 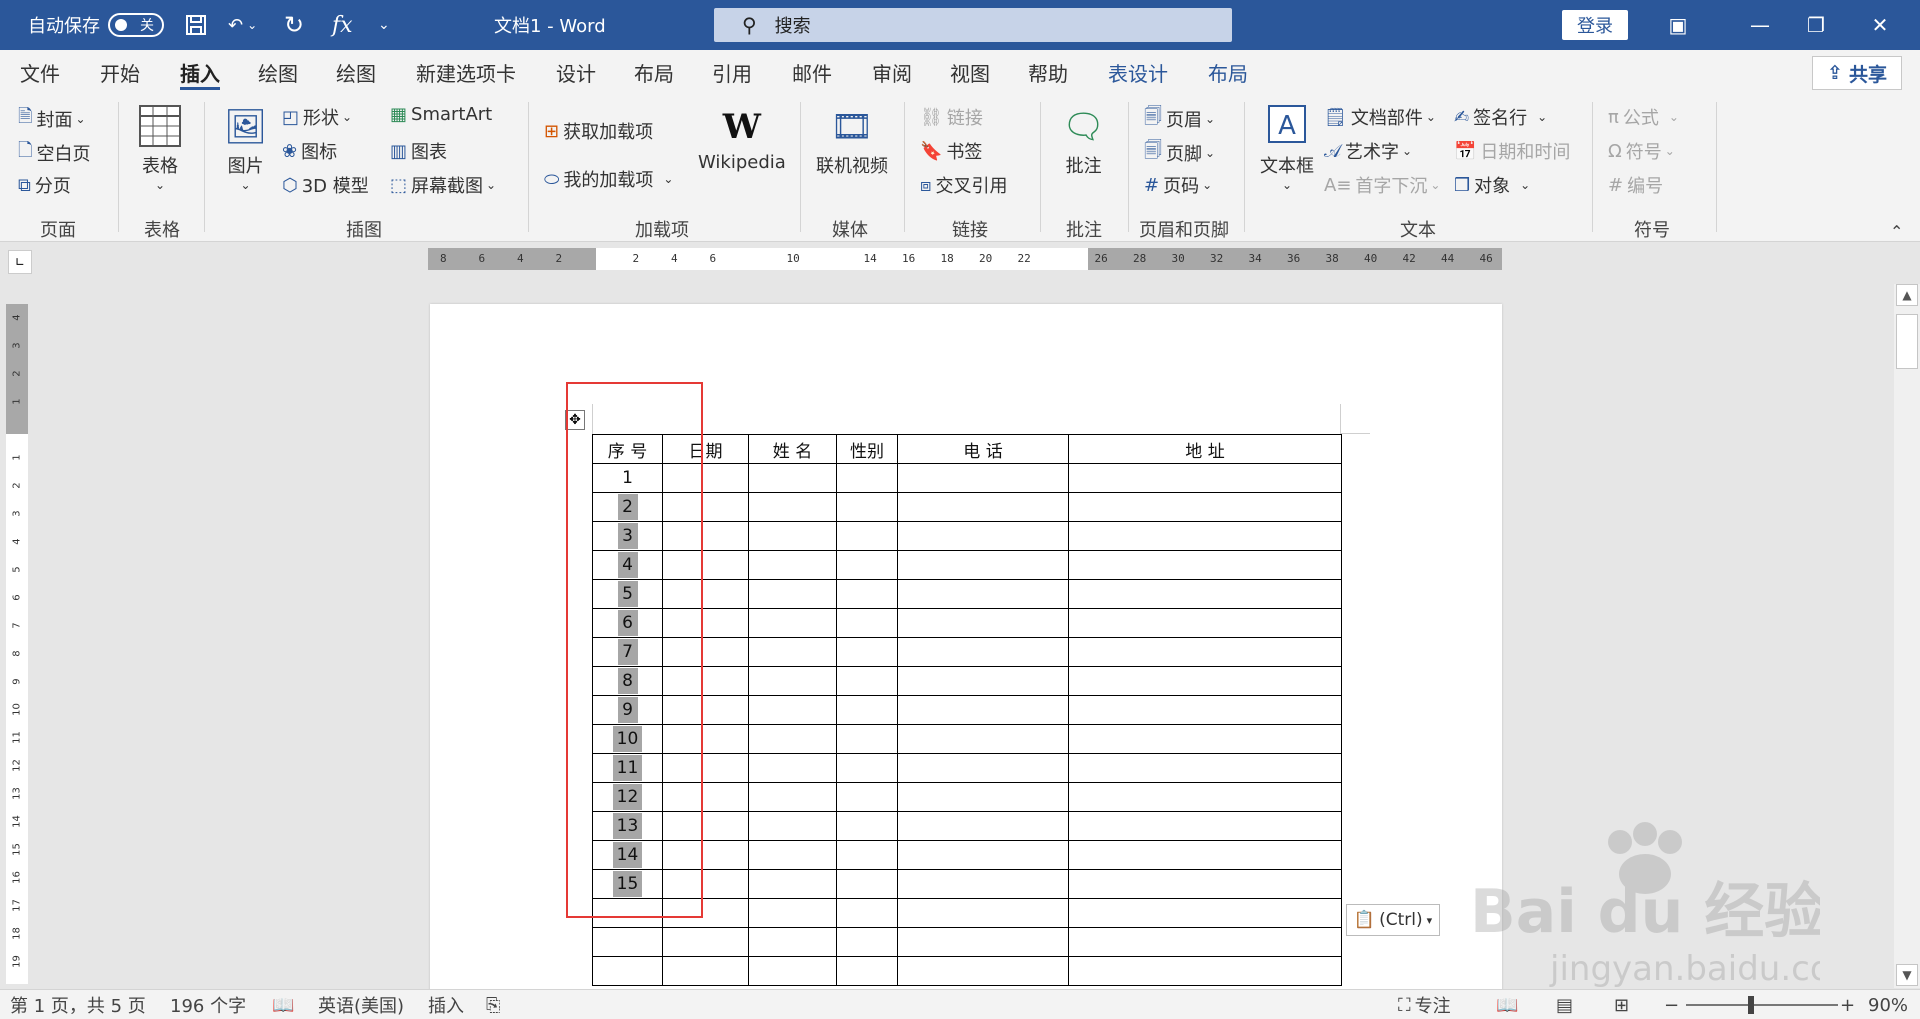 What do you see at coordinates (970, 72) in the screenshot?
I see `tab-view: 视图` at bounding box center [970, 72].